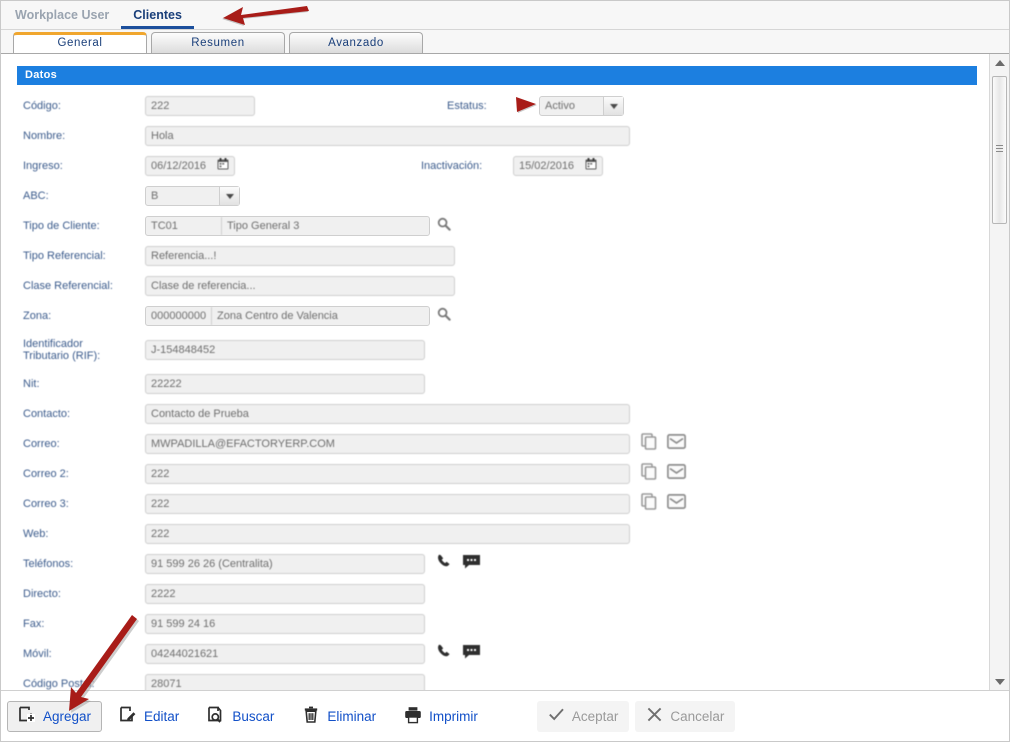 Image resolution: width=1010 pixels, height=742 pixels. I want to click on row-nit: Nit: 22222, so click(495, 384).